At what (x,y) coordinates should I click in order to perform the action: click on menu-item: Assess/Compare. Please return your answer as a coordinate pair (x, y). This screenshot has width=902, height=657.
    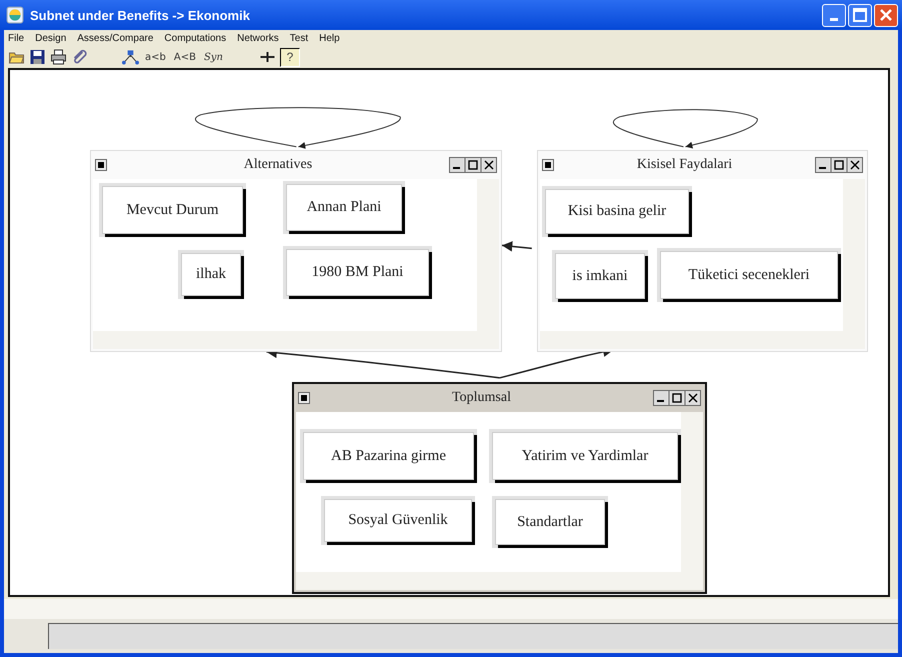
    Looking at the image, I should click on (115, 38).